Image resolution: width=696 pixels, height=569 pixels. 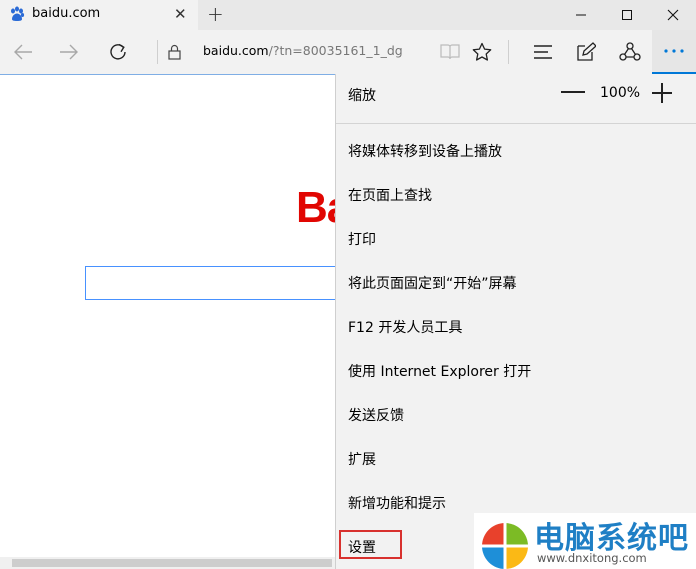 I want to click on web-note-button, so click(x=586, y=52).